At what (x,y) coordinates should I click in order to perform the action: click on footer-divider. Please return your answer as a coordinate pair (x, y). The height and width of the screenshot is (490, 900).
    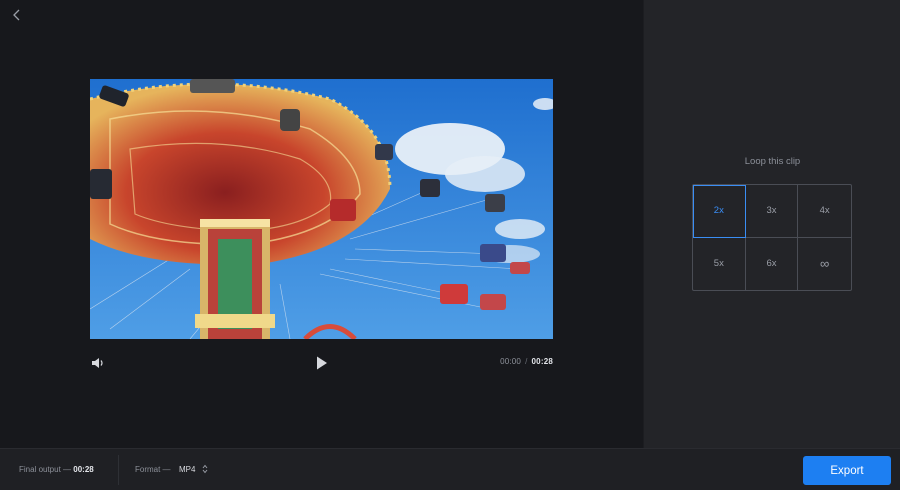
    Looking at the image, I should click on (118, 470).